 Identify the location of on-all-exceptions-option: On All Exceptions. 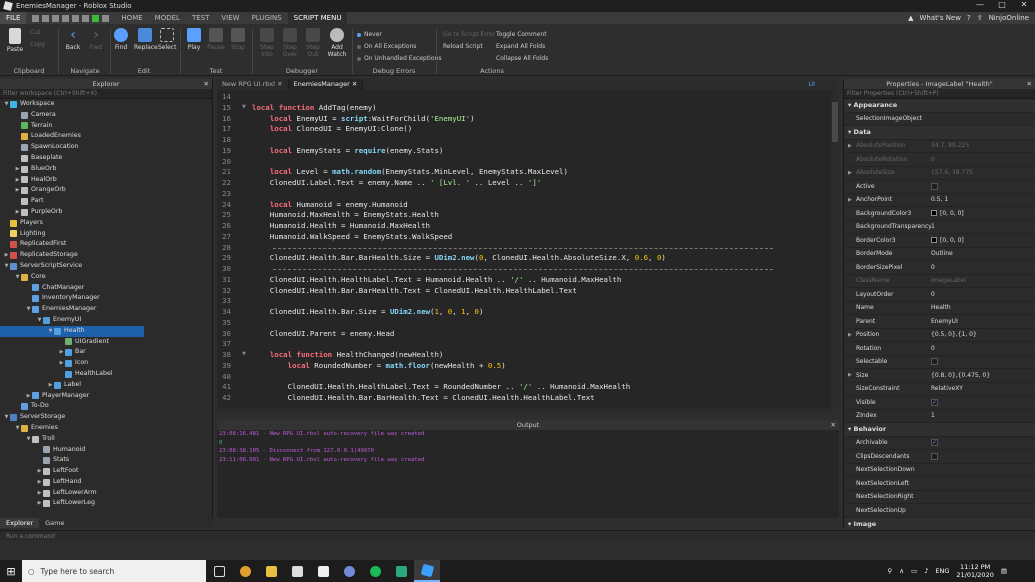
(386, 46).